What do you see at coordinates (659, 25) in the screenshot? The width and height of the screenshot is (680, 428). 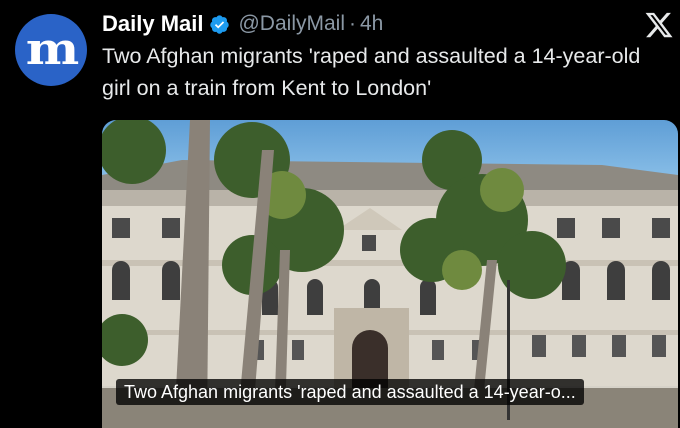 I see `x-logo-icon` at bounding box center [659, 25].